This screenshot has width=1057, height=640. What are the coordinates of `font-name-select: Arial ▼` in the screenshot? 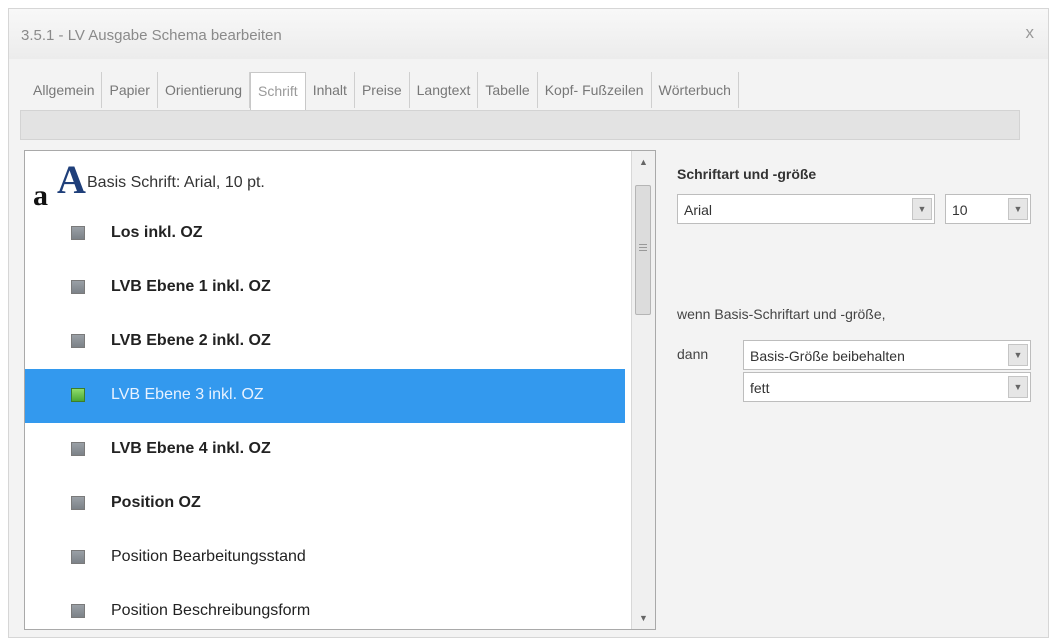 It's located at (806, 209).